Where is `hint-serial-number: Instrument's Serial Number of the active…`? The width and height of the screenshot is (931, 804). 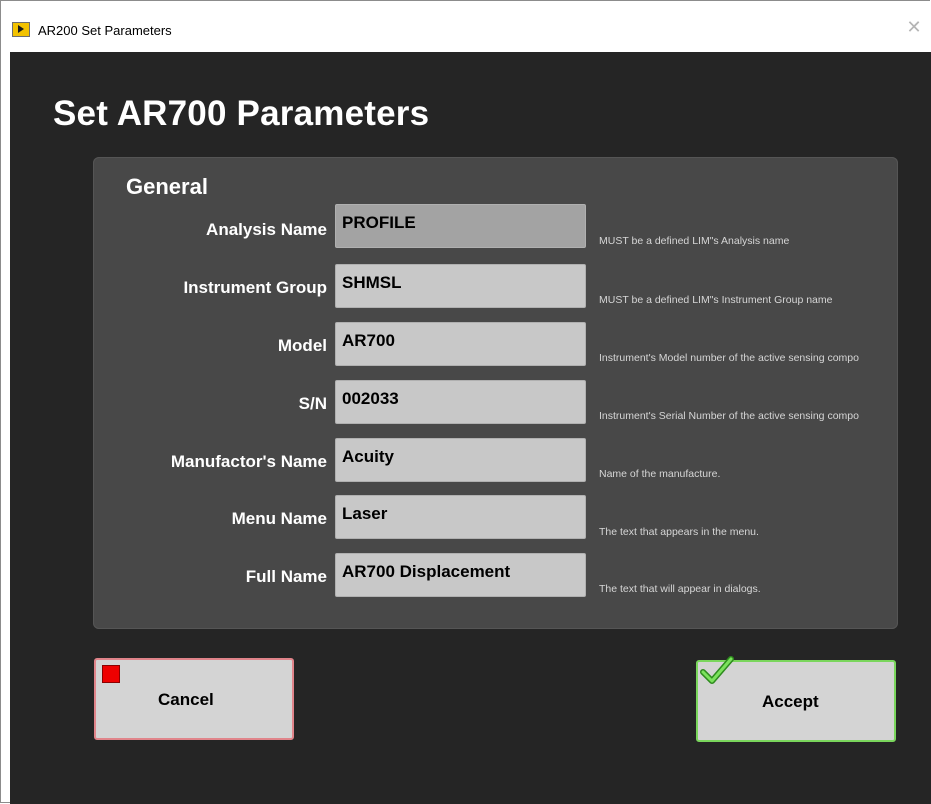
hint-serial-number: Instrument's Serial Number of the active… is located at coordinates (729, 416).